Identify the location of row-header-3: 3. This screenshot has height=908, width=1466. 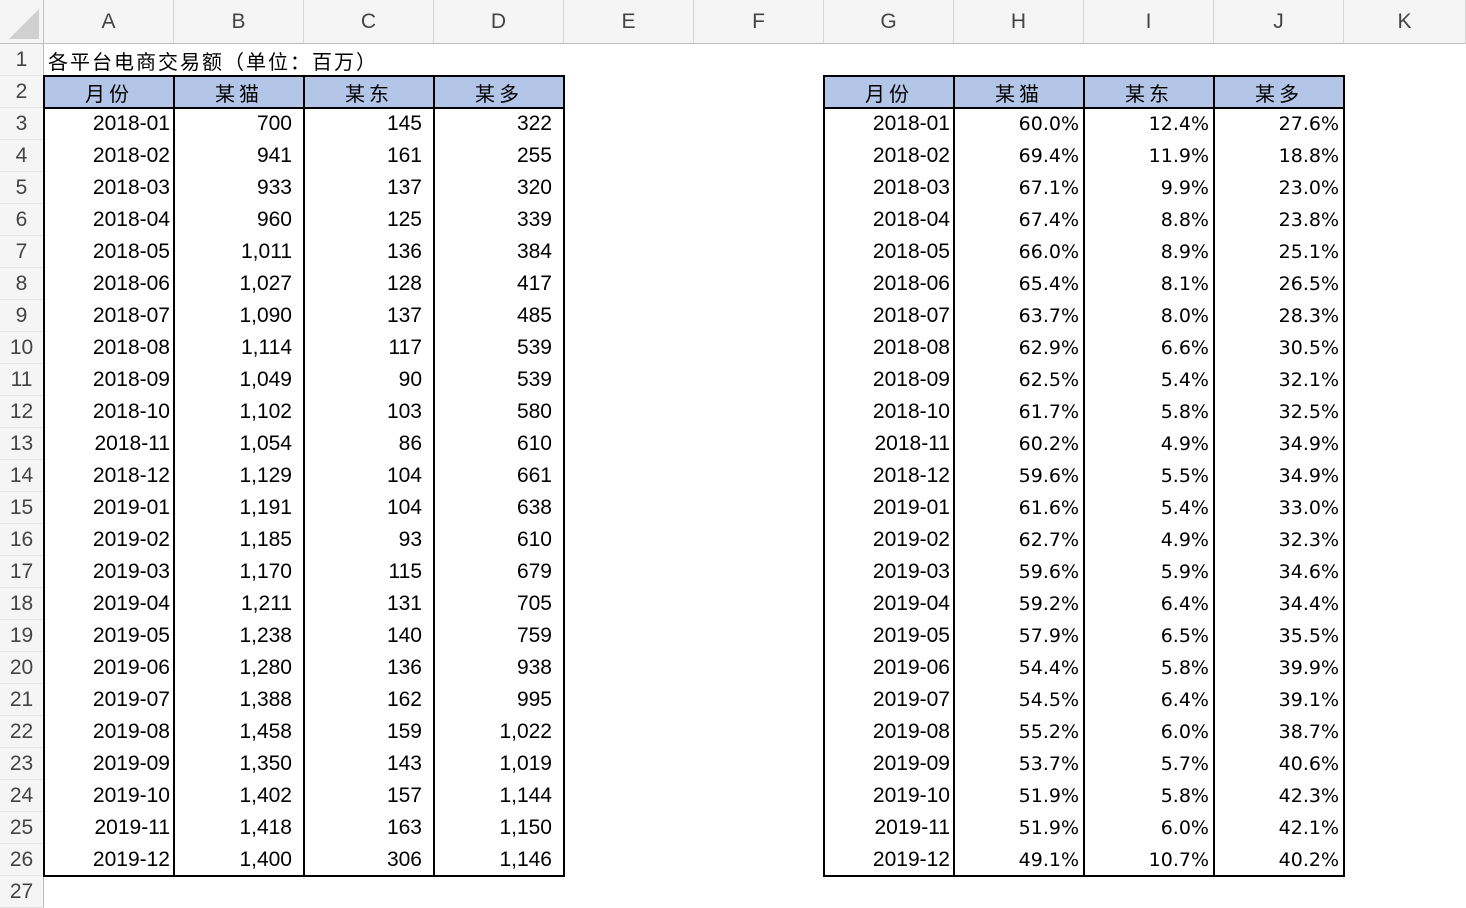
(22, 124).